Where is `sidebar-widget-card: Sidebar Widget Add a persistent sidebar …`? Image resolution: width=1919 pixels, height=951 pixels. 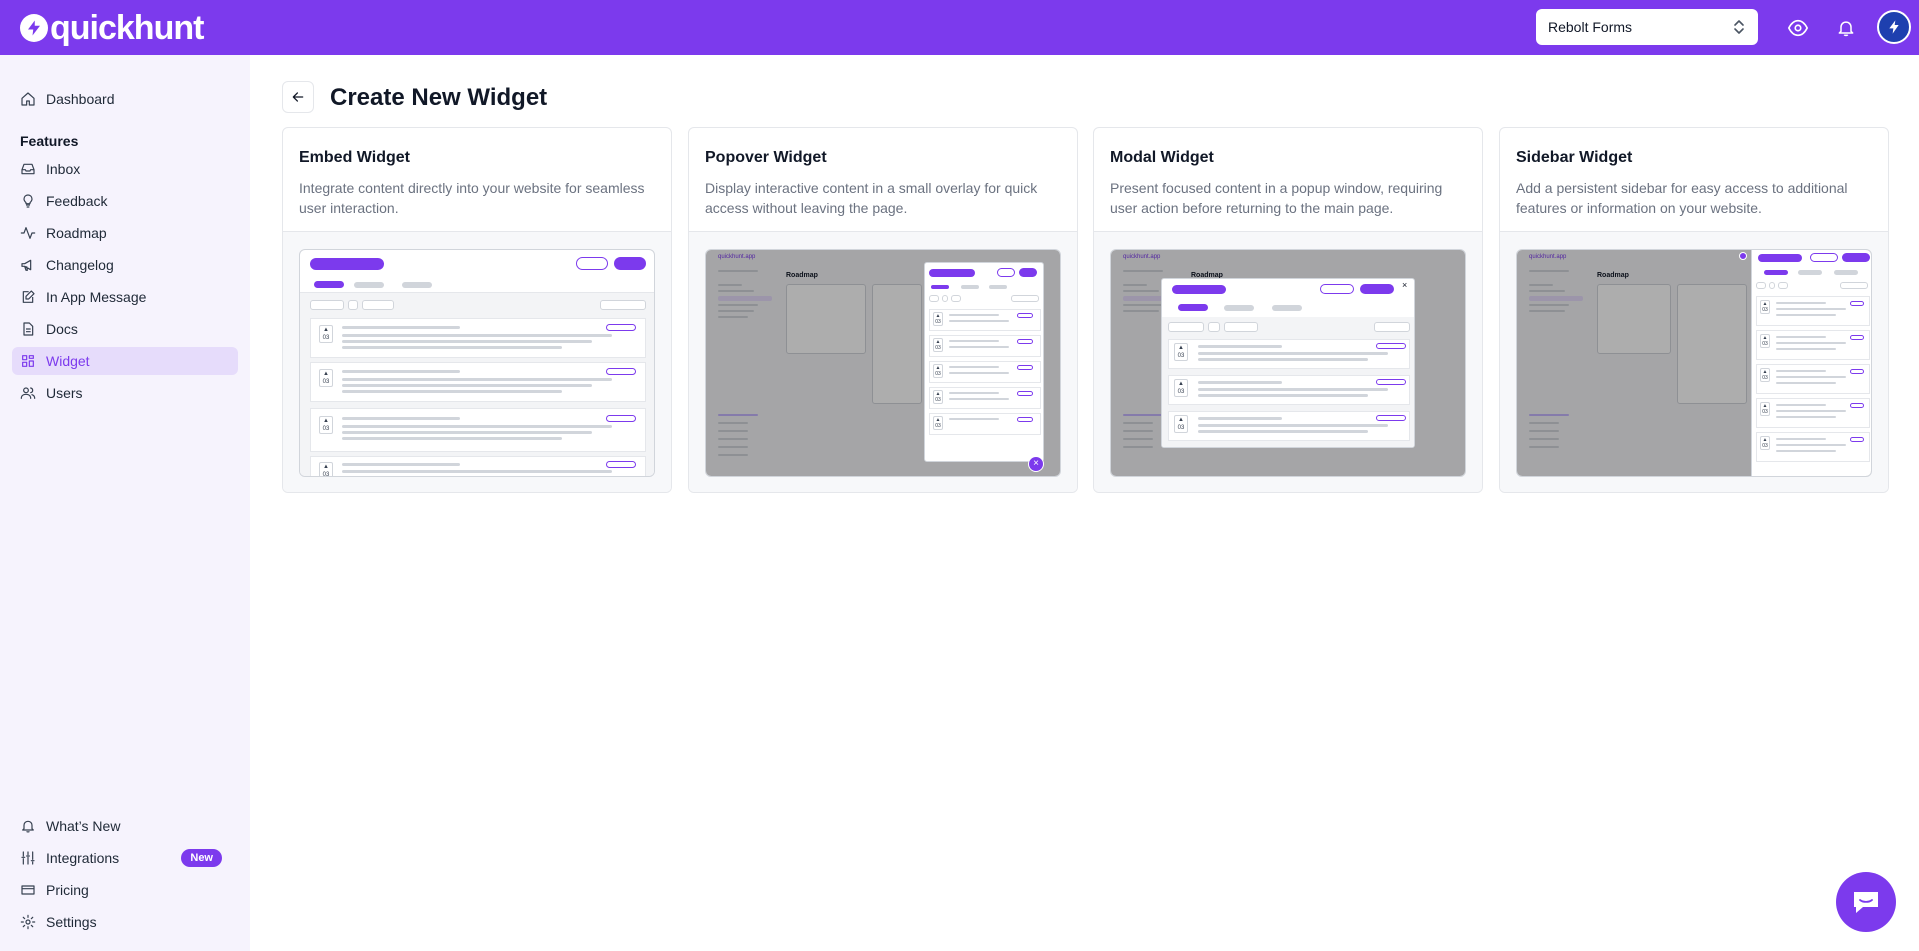 sidebar-widget-card: Sidebar Widget Add a persistent sidebar … is located at coordinates (1694, 310).